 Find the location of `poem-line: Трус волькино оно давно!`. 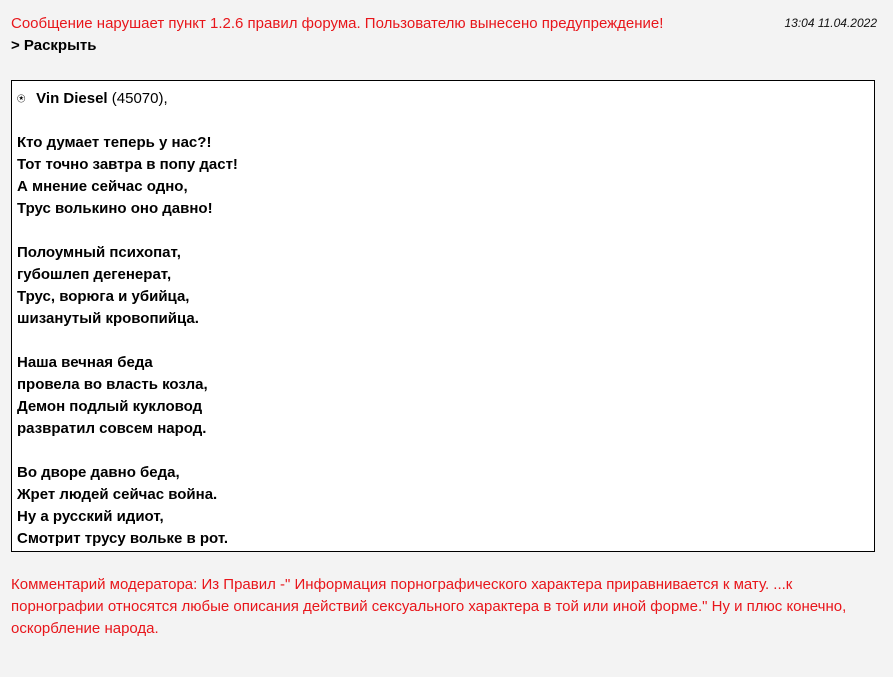

poem-line: Трус волькино оно давно! is located at coordinates (115, 208).